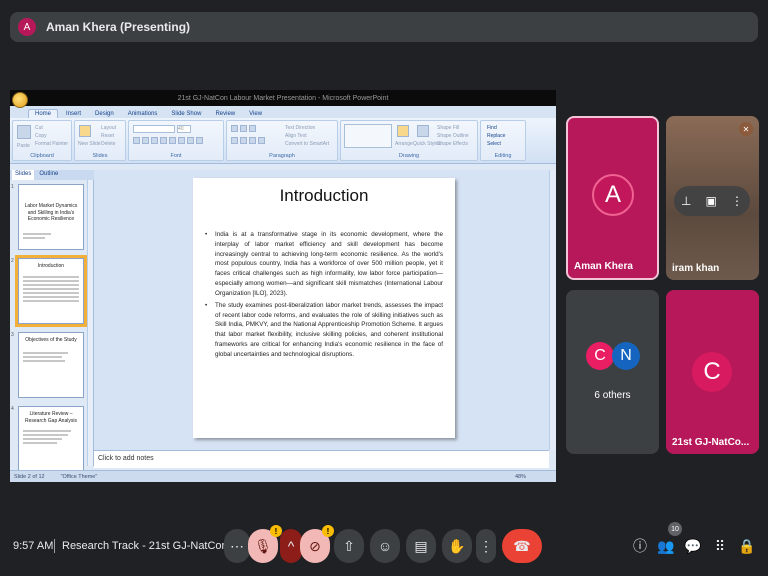 The image size is (768, 576). What do you see at coordinates (143, 114) in the screenshot?
I see `tab-animations: Animations` at bounding box center [143, 114].